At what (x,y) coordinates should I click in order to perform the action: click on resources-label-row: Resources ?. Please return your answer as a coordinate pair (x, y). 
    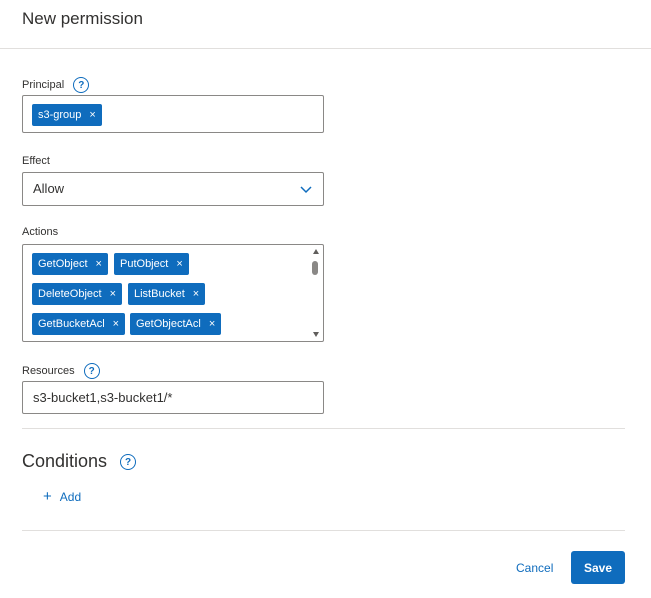
    Looking at the image, I should click on (61, 371).